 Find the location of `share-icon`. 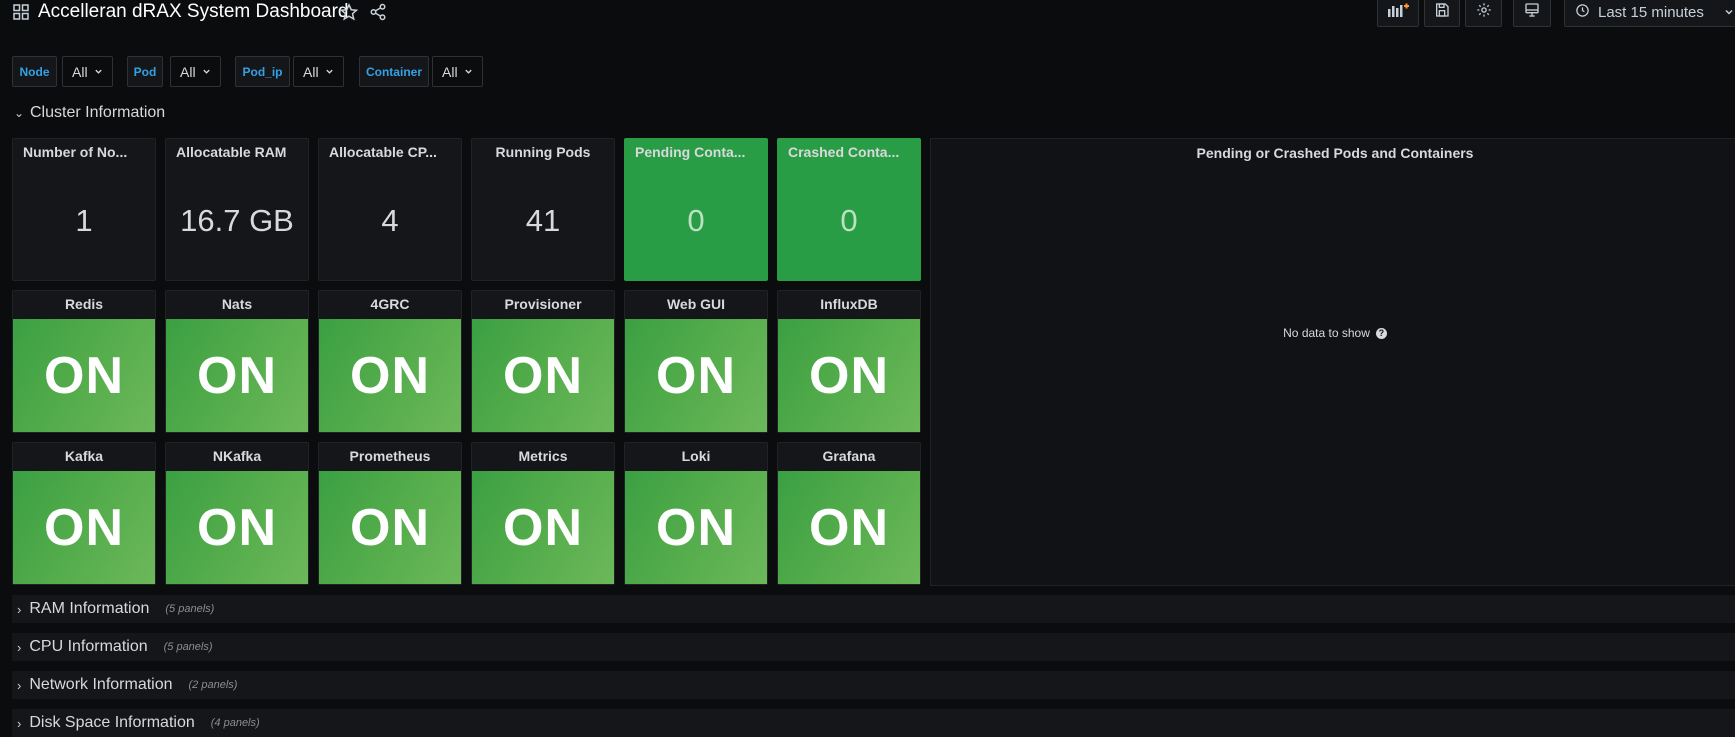

share-icon is located at coordinates (378, 12).